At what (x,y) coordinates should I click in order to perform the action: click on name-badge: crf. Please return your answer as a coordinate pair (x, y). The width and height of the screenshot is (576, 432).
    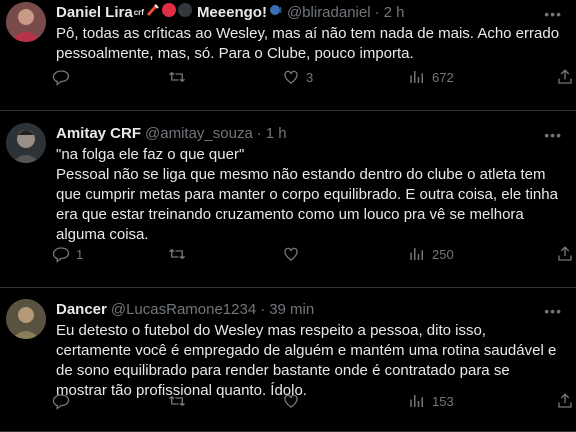
    Looking at the image, I should click on (138, 12).